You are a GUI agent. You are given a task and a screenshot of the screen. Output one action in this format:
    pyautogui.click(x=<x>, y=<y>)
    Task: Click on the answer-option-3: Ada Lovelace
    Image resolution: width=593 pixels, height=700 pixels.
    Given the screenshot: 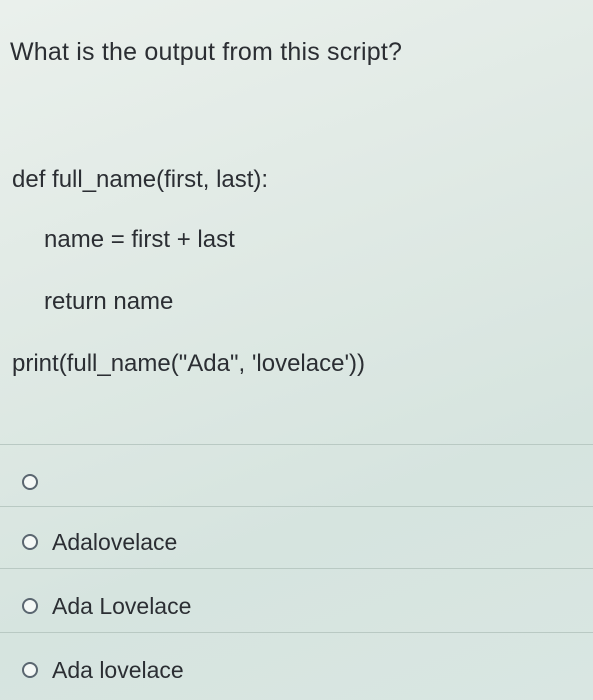 What is the action you would take?
    pyautogui.click(x=106, y=606)
    